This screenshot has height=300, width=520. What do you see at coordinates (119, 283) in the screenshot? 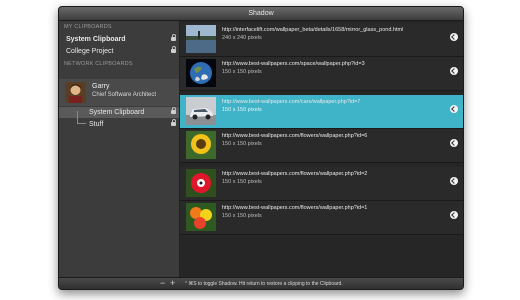
I see `sidebar-toolbar: − +` at bounding box center [119, 283].